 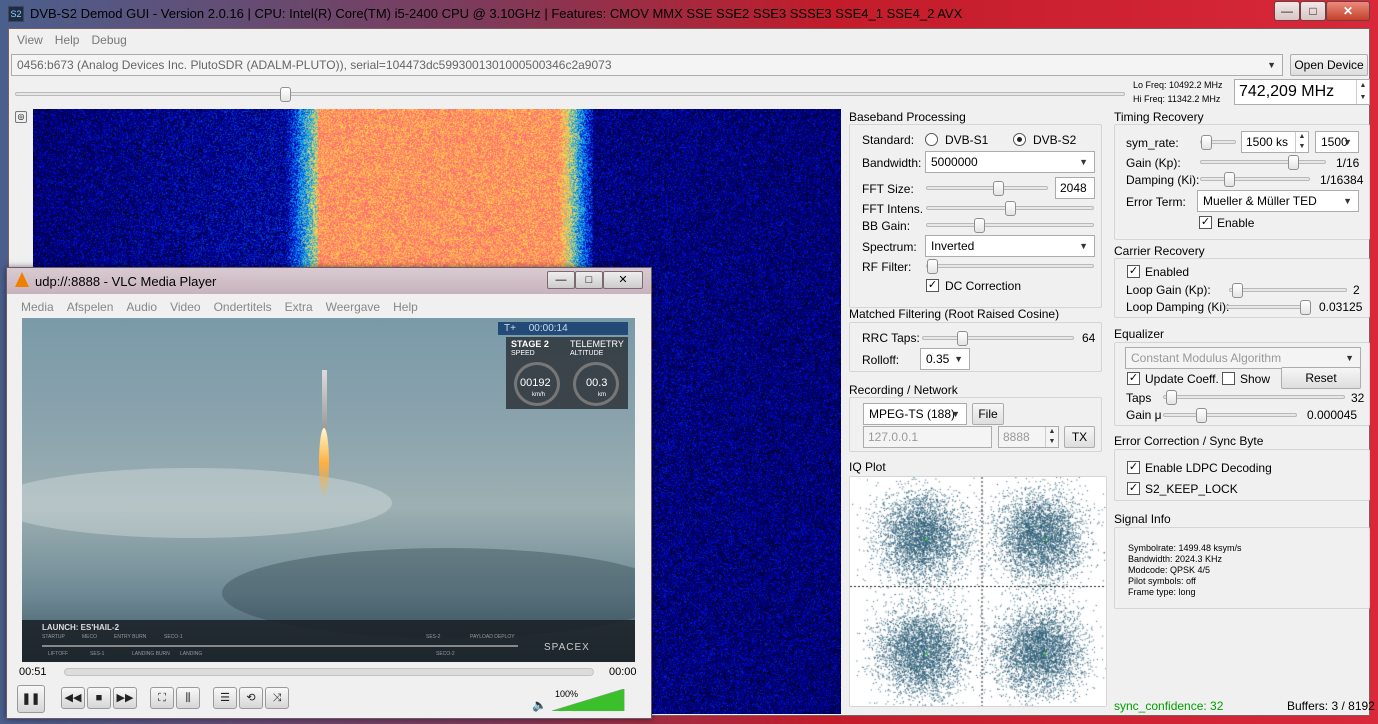 What do you see at coordinates (1019, 139) in the screenshot?
I see `dvbs2-radio` at bounding box center [1019, 139].